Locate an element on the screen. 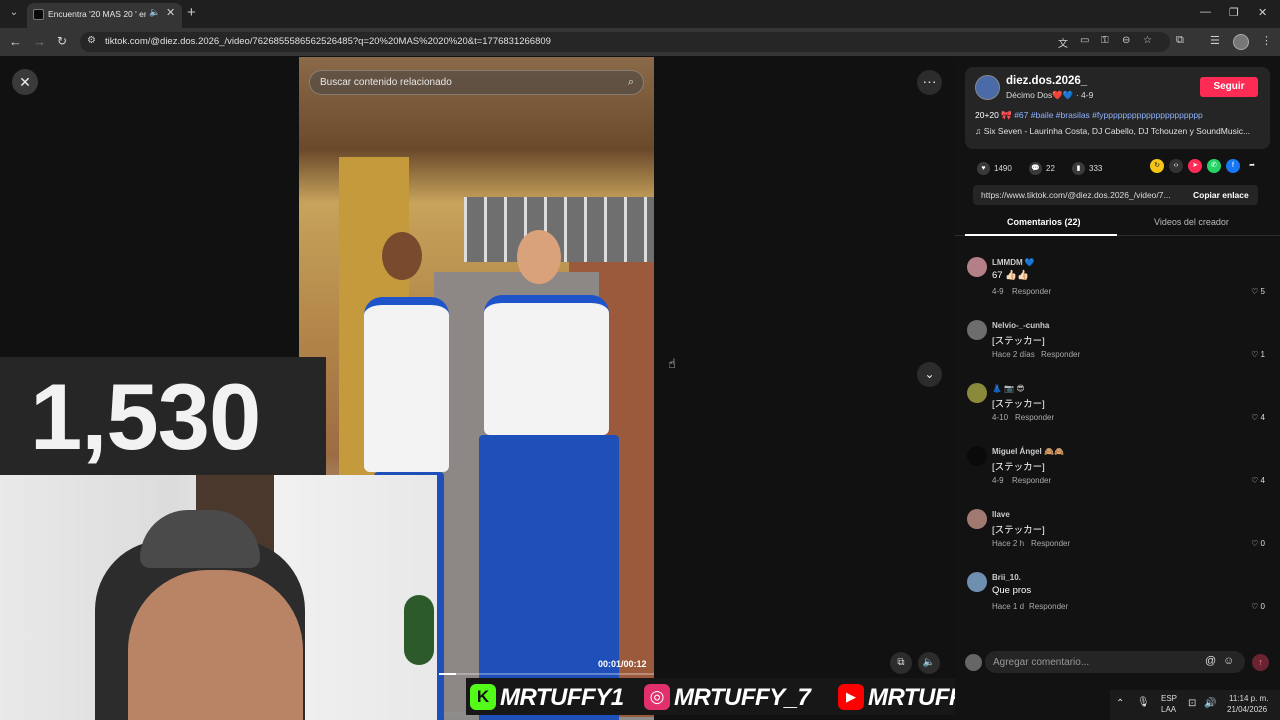  save-stat: ▮ 333 is located at coordinates (1087, 168).